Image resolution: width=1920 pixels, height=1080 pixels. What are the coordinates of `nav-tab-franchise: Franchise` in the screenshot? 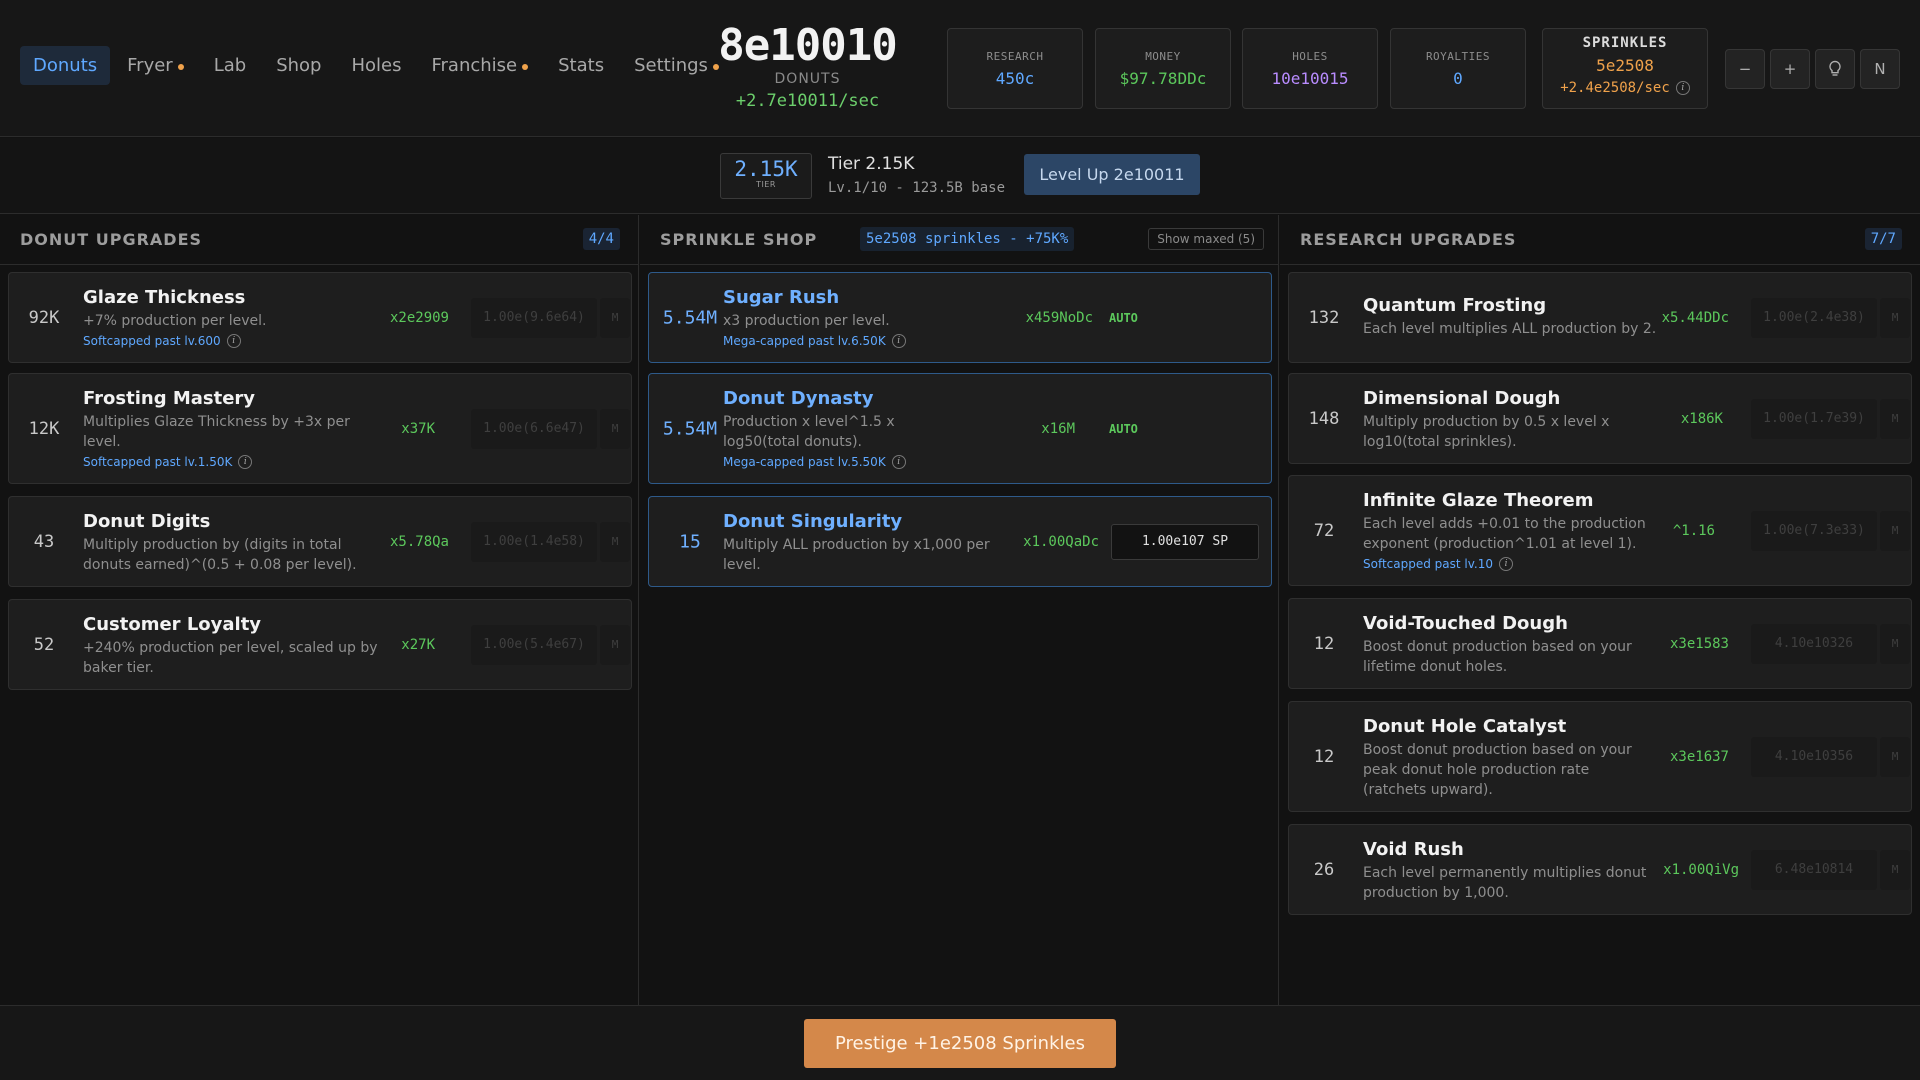 It's located at (479, 65).